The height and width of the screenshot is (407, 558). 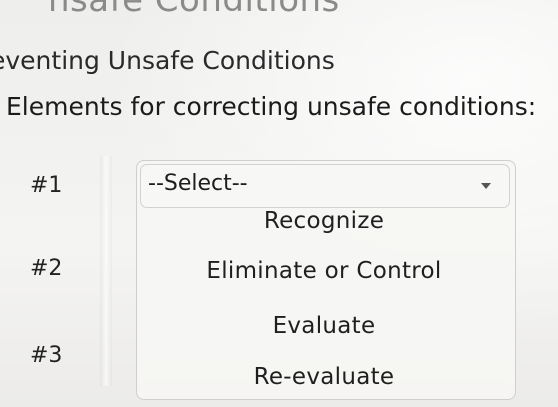 I want to click on select-value: --Select--, so click(x=198, y=183).